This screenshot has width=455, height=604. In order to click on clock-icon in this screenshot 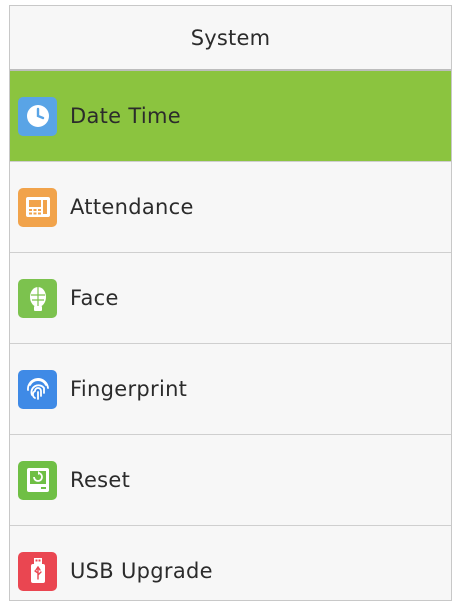, I will do `click(37, 116)`.